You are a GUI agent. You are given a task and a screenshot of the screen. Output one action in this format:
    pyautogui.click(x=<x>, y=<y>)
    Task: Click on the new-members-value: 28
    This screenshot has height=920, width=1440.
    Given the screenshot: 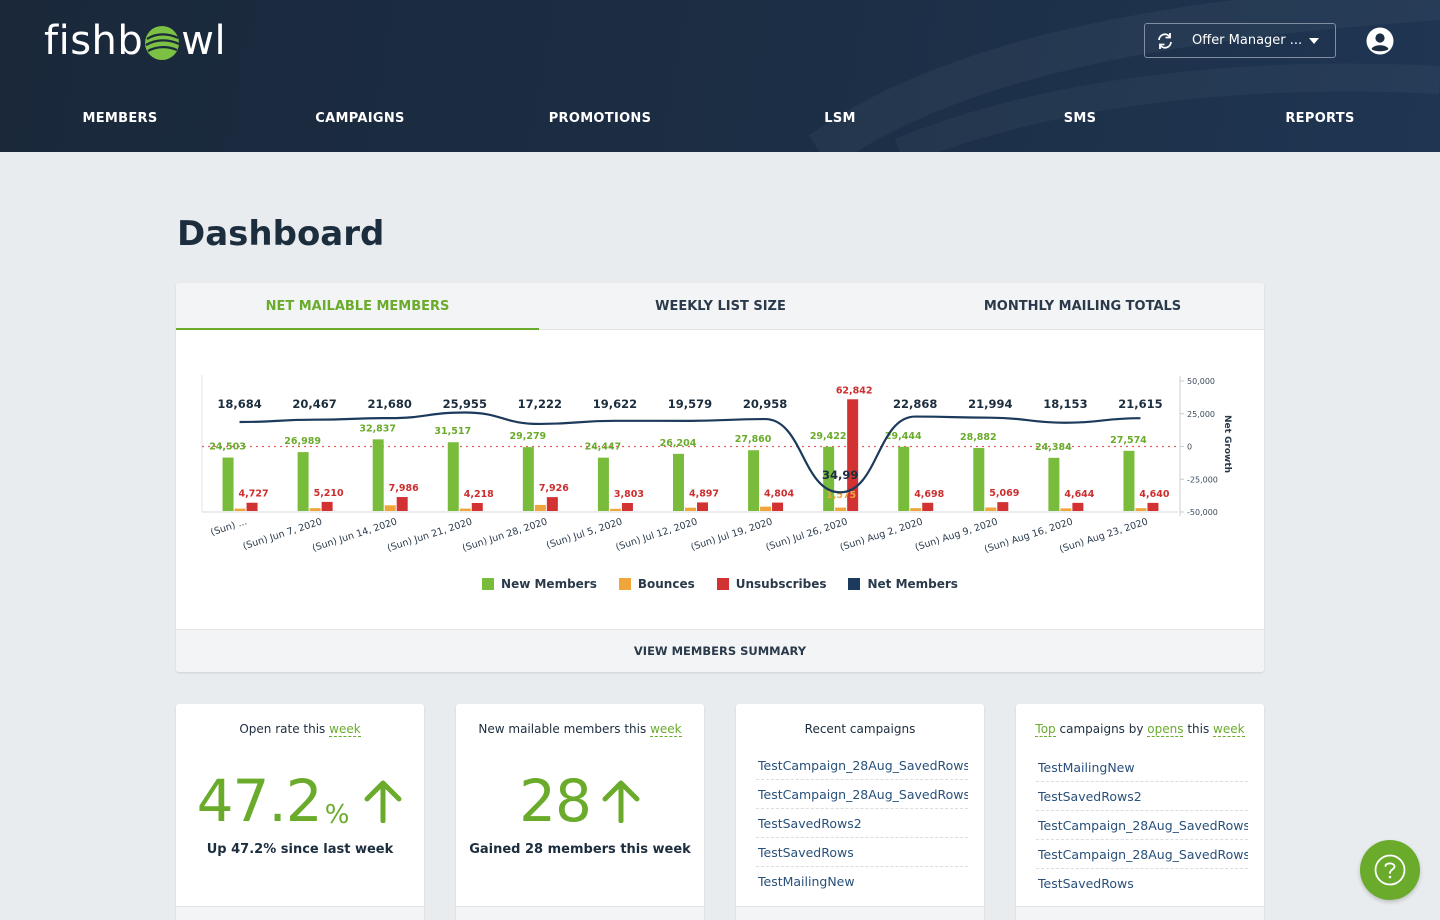 What is the action you would take?
    pyautogui.click(x=580, y=801)
    